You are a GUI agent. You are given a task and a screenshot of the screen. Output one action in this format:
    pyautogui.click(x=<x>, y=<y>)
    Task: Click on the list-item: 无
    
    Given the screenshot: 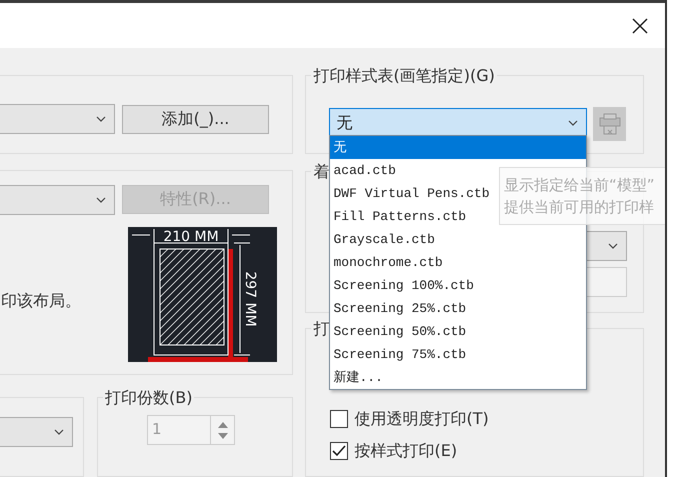 What is the action you would take?
    pyautogui.click(x=458, y=147)
    